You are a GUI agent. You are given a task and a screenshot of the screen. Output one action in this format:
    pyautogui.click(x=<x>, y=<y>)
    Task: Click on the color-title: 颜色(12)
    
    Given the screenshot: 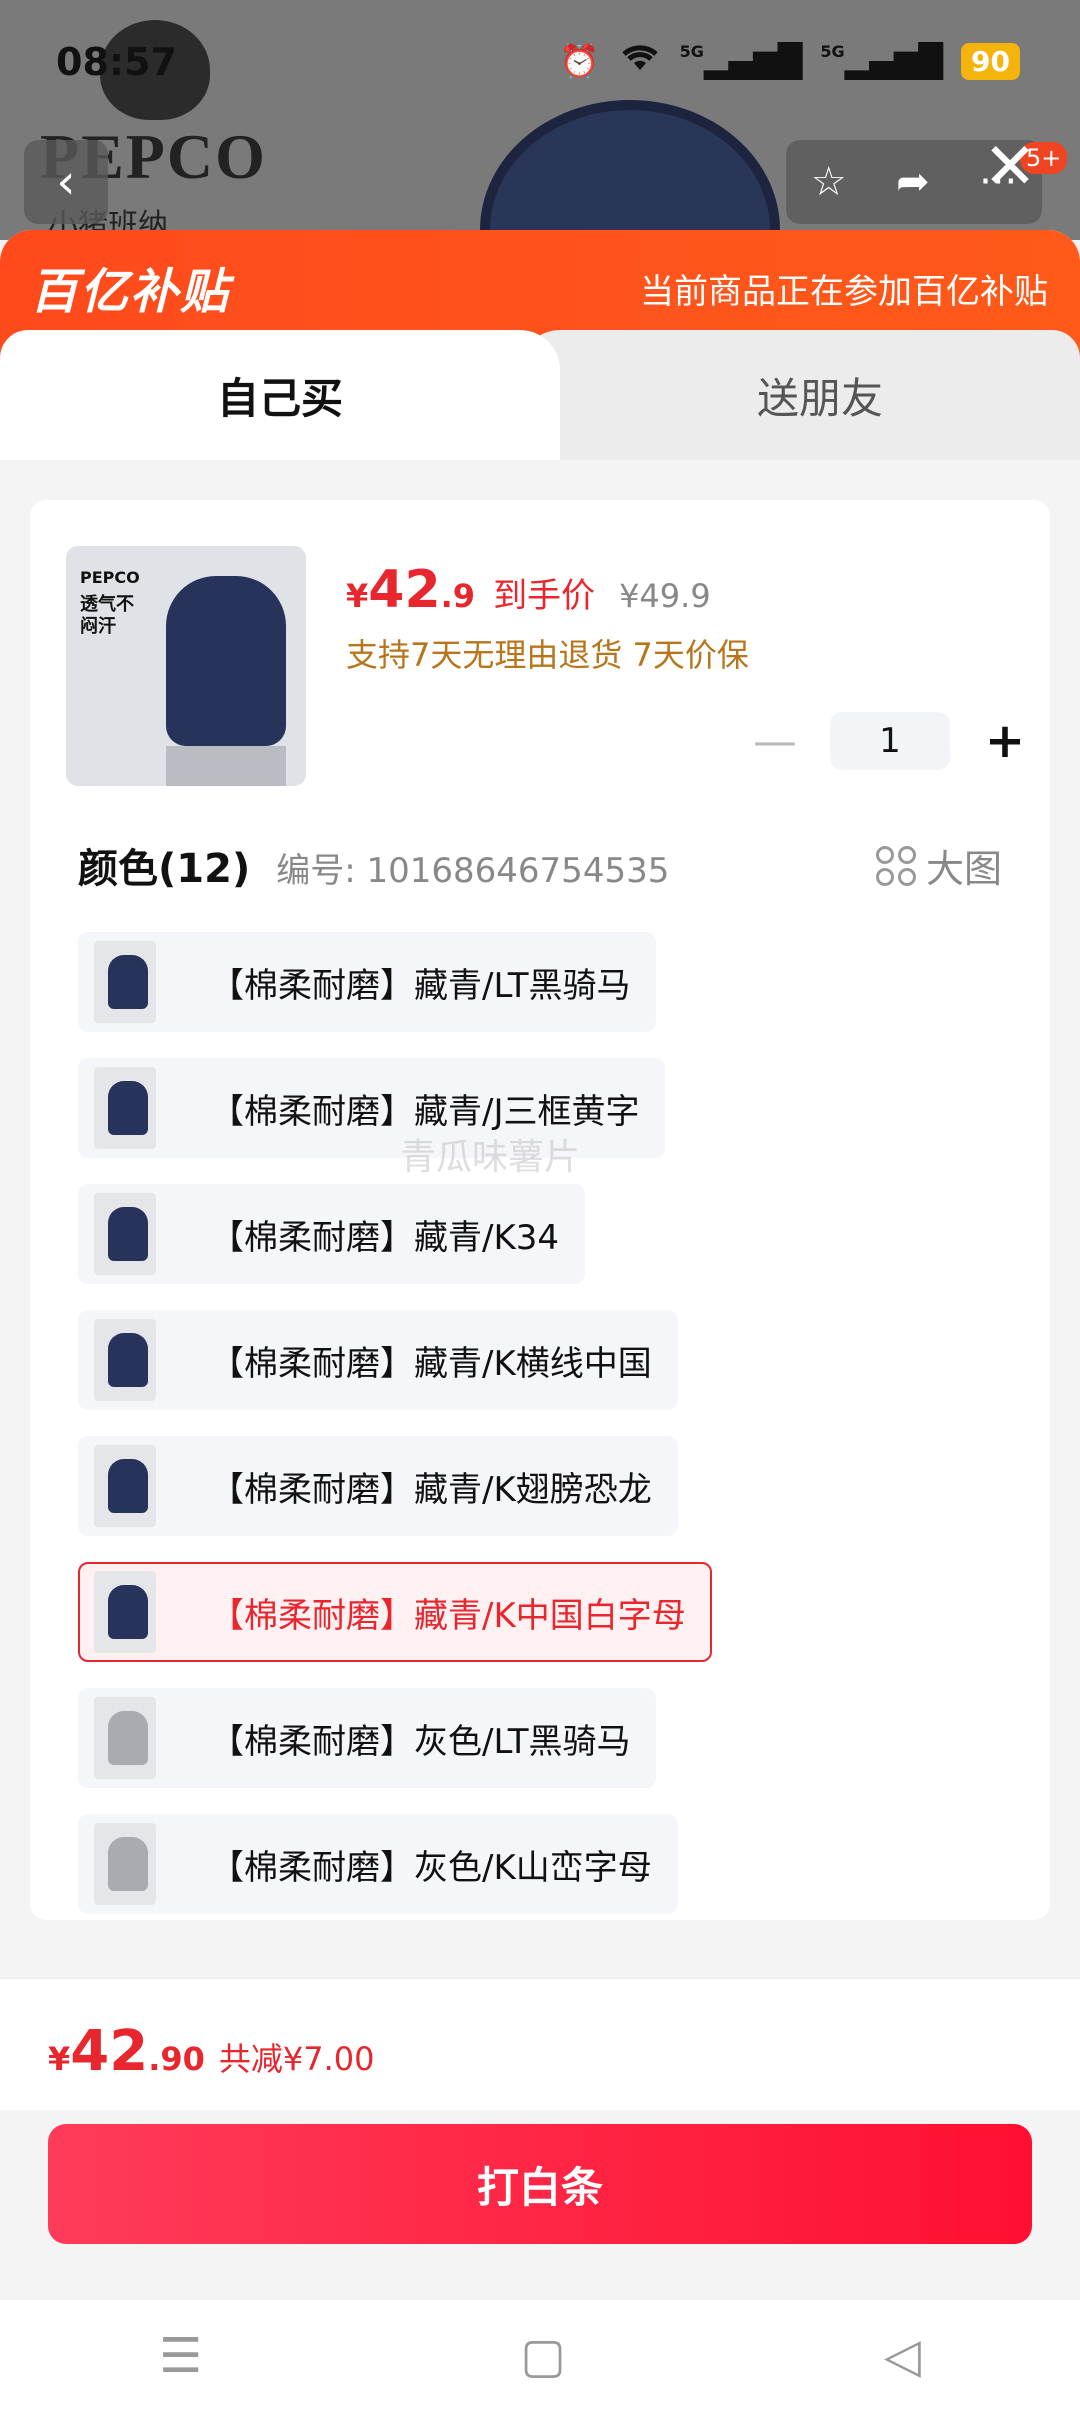 What is the action you would take?
    pyautogui.click(x=164, y=869)
    